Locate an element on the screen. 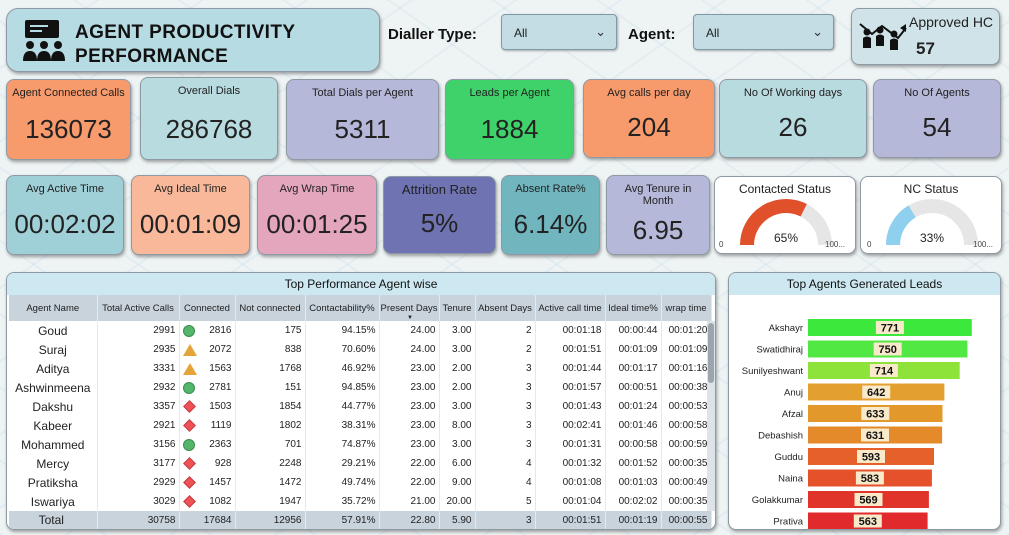  bar-value-label: 750 is located at coordinates (888, 350).